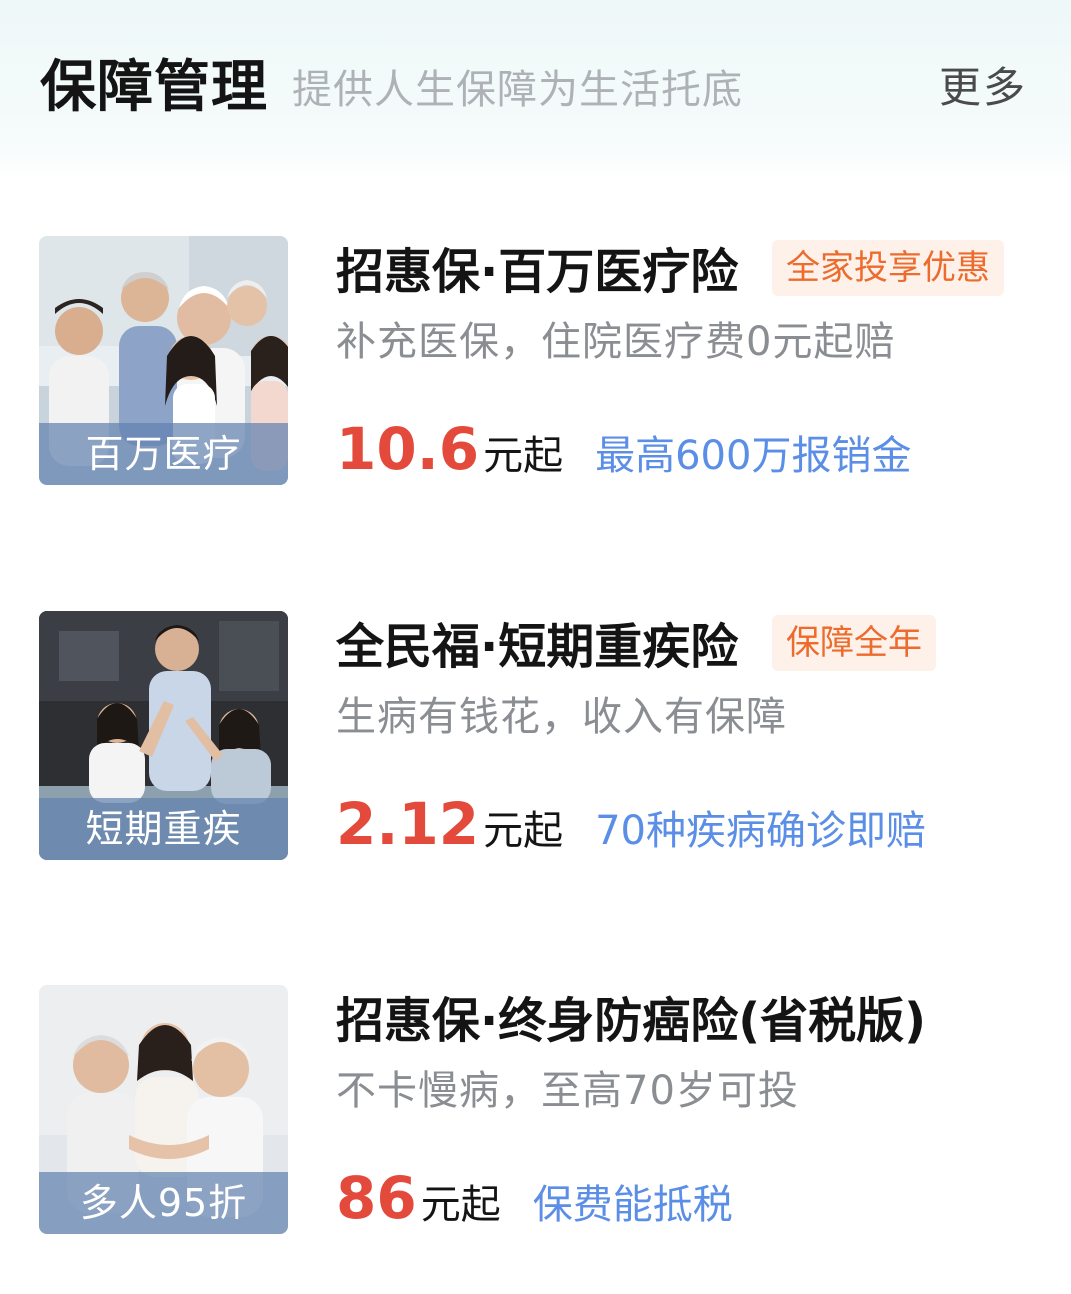 Image resolution: width=1071 pixels, height=1294 pixels. I want to click on section-header: 保障管理 提供人生保障为生活托底 更多, so click(535, 87).